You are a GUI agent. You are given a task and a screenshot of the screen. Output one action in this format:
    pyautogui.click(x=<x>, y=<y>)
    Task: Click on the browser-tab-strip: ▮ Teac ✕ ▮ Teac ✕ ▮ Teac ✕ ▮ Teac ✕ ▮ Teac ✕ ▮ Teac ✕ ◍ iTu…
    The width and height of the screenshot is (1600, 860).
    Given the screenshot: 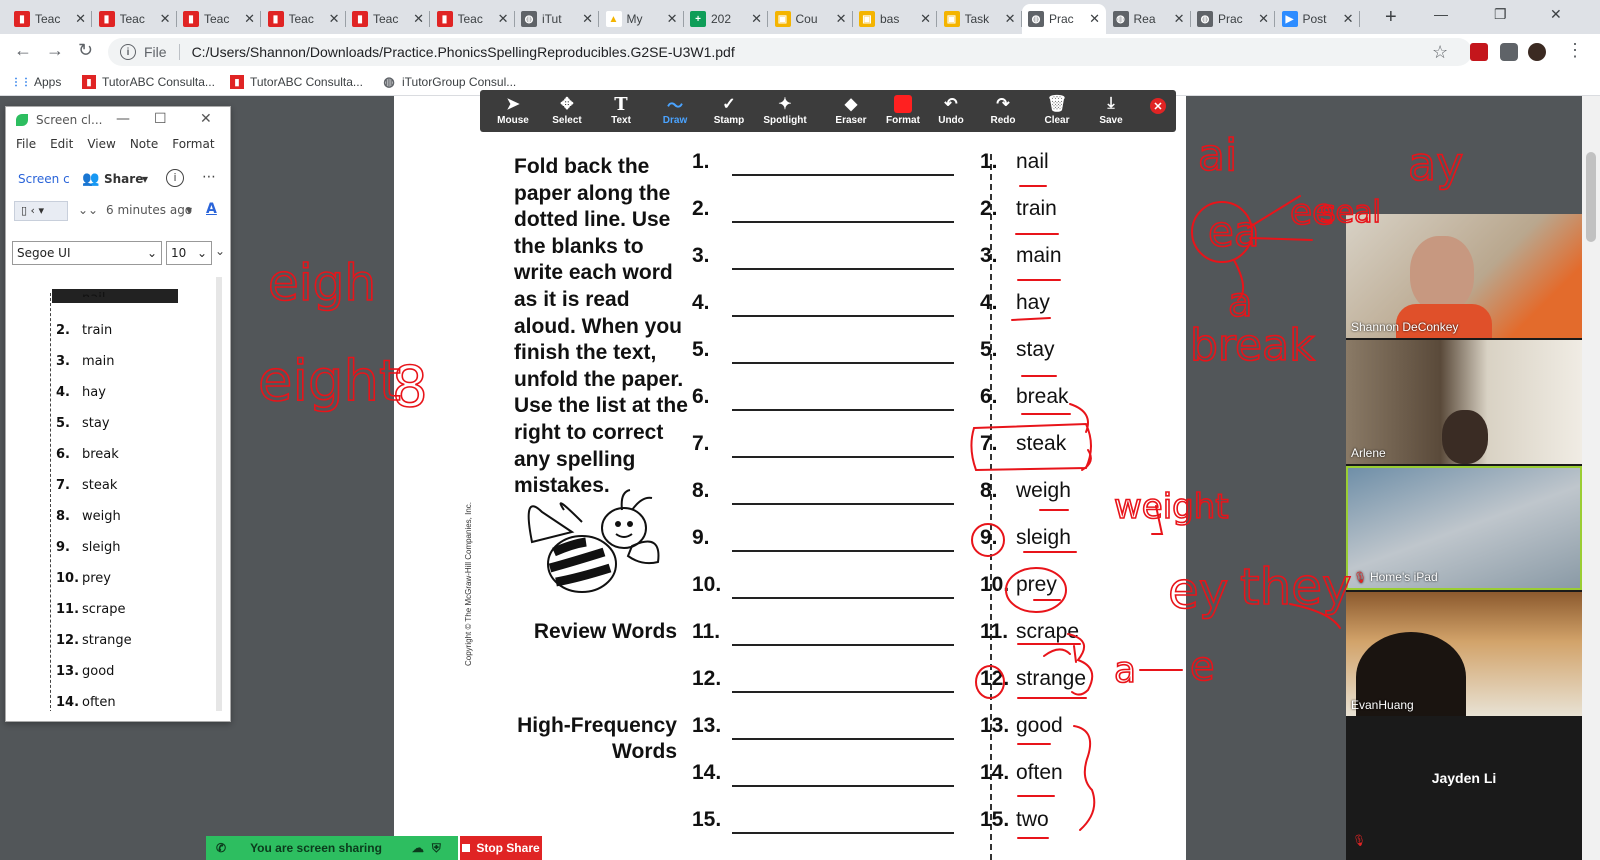 What is the action you would take?
    pyautogui.click(x=800, y=17)
    